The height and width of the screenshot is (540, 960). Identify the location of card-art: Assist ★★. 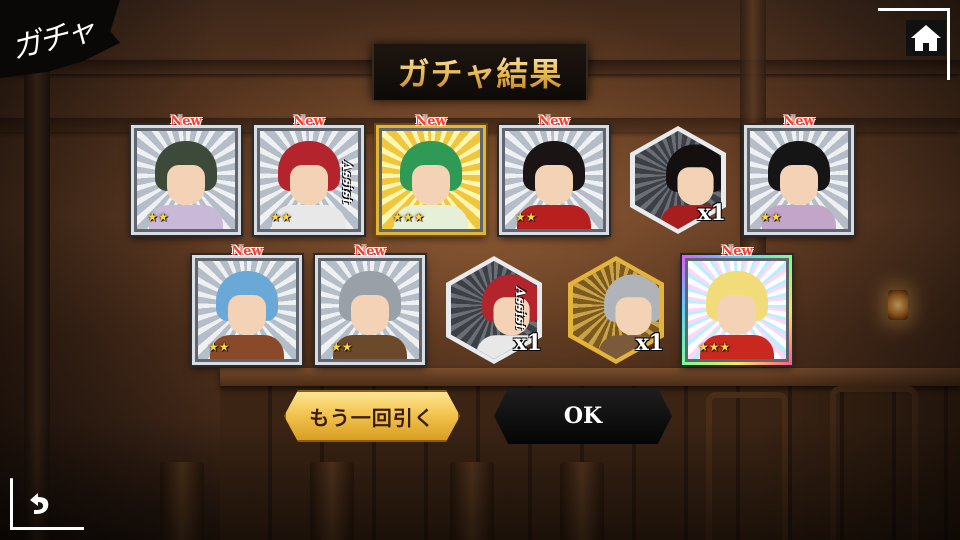
(309, 180).